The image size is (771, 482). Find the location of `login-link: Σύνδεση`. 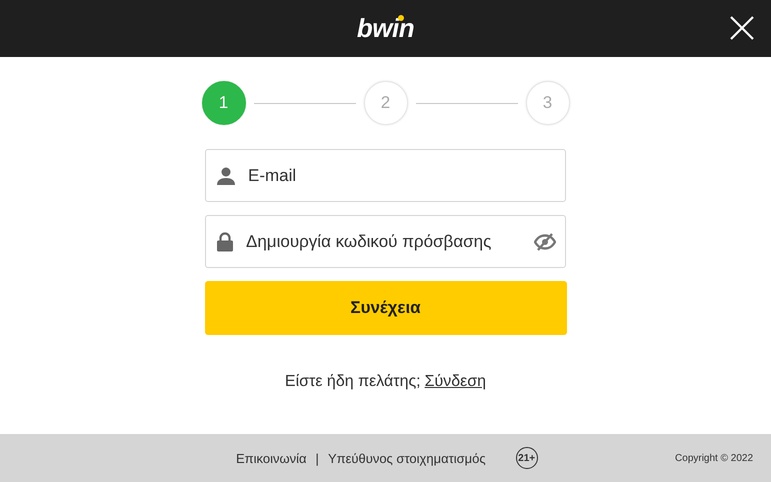

login-link: Σύνδεση is located at coordinates (455, 382).